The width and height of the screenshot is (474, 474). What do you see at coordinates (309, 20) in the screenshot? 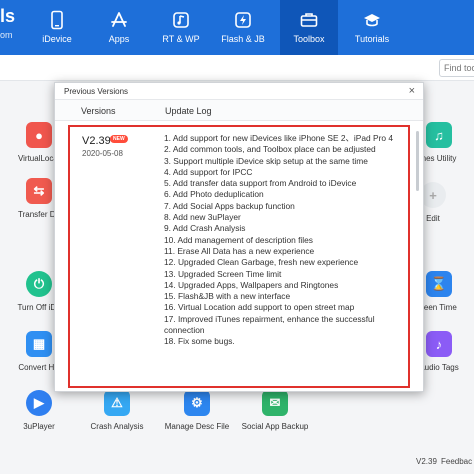
I see `toolbox-icon` at bounding box center [309, 20].